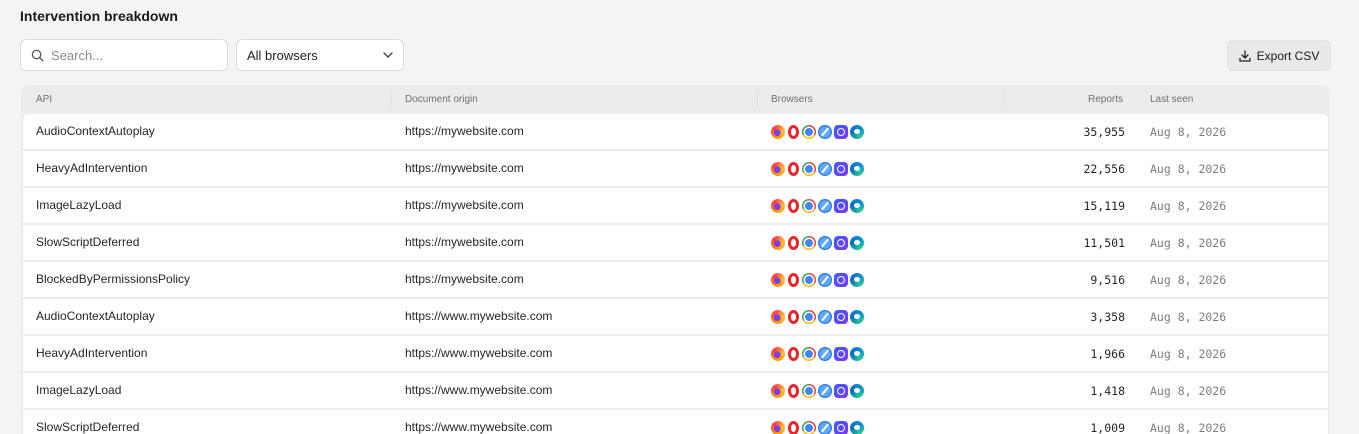 The height and width of the screenshot is (434, 1359). Describe the element at coordinates (1107, 354) in the screenshot. I see `reports-cell: 1,966` at that location.